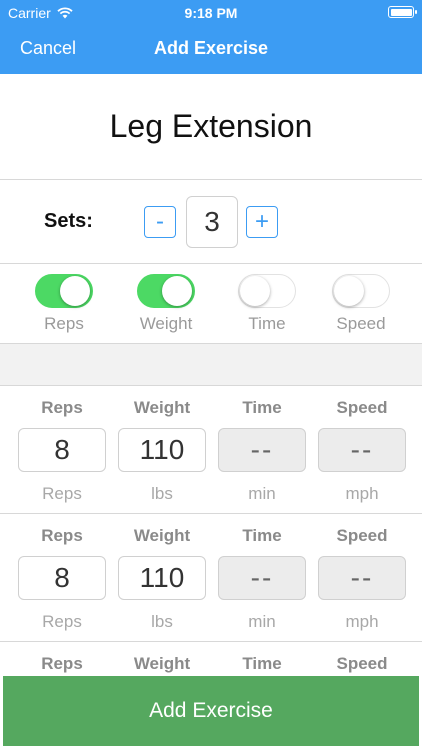  Describe the element at coordinates (166, 291) in the screenshot. I see `weight-switch` at that location.